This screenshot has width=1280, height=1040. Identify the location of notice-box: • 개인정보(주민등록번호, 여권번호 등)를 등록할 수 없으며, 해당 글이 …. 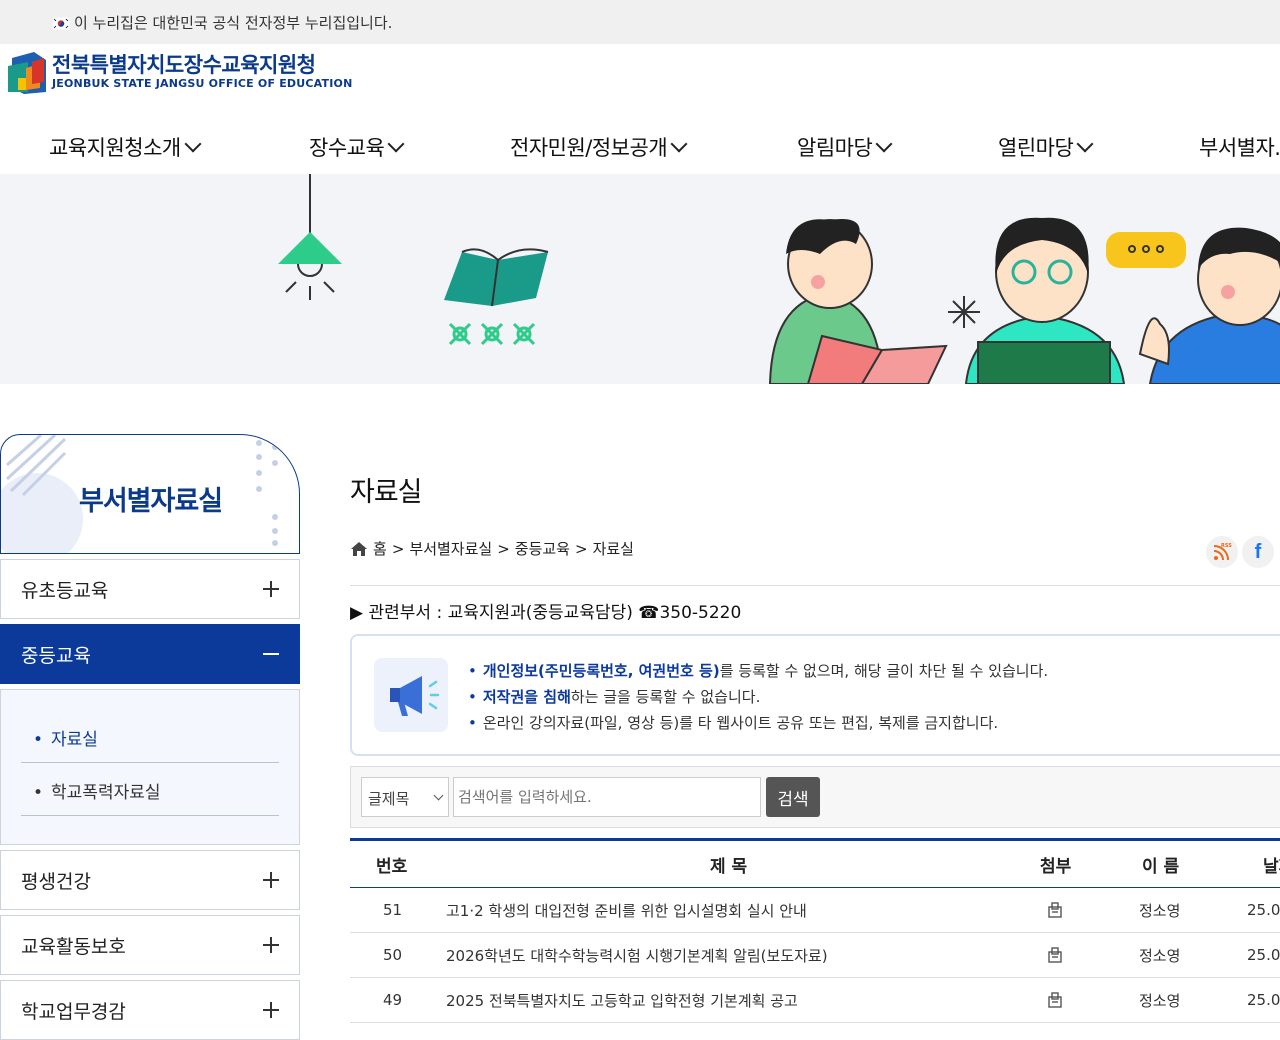
(815, 695).